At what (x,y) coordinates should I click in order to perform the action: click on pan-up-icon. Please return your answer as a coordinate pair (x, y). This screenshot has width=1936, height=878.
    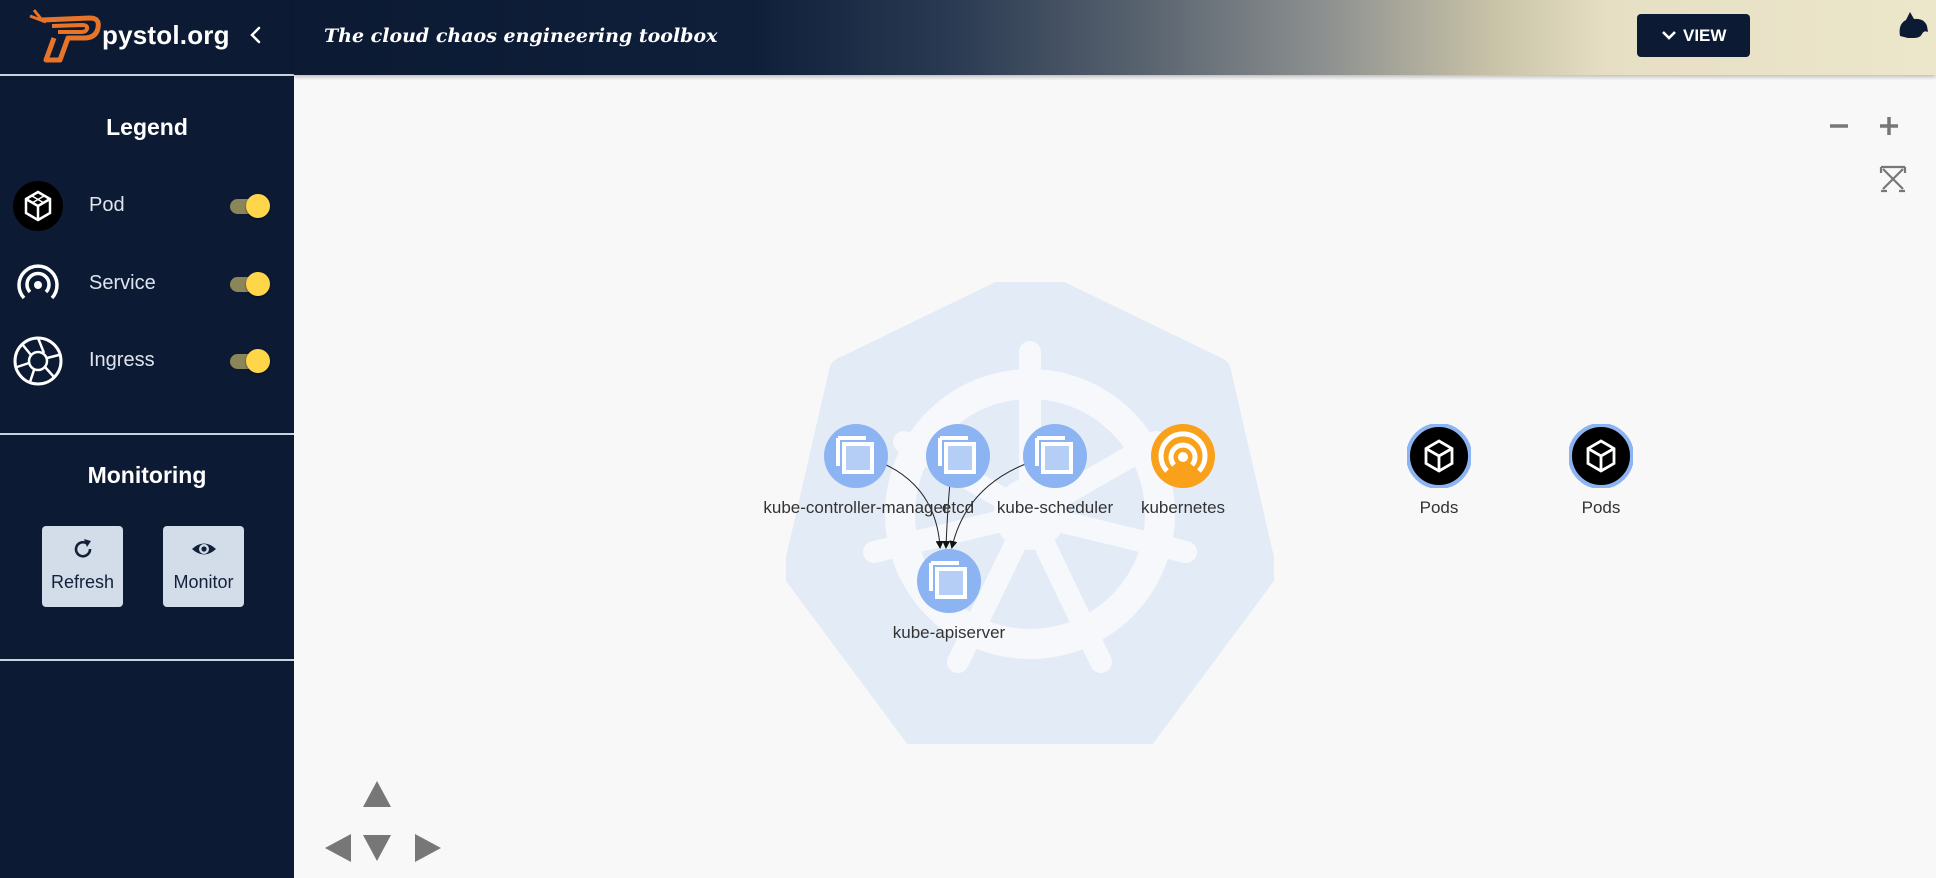
    Looking at the image, I should click on (377, 794).